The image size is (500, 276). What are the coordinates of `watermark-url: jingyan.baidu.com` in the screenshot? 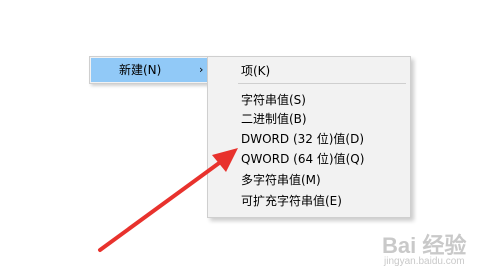 It's located at (424, 261).